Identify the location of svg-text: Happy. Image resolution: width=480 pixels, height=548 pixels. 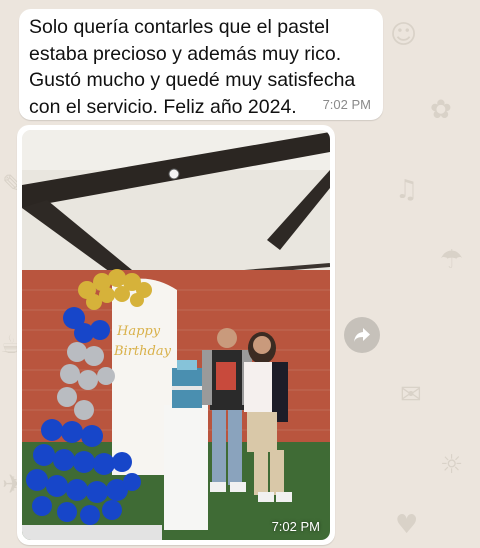
(138, 331).